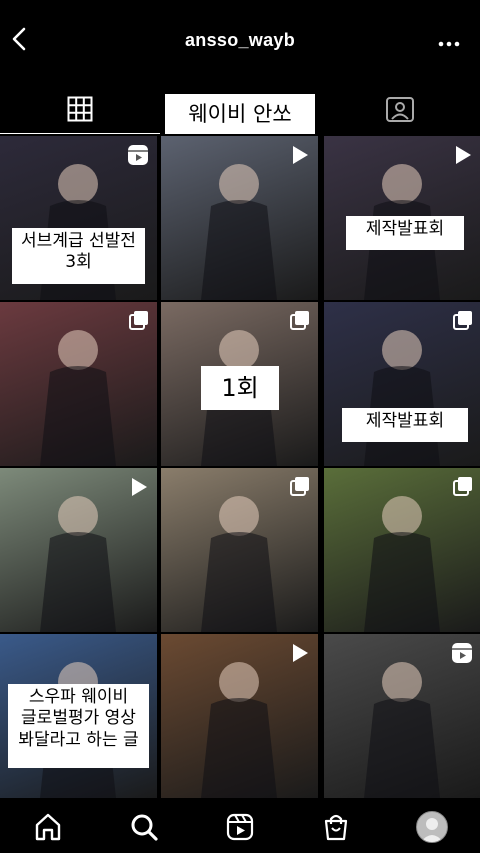 The image size is (480, 853). I want to click on profile-tabs: 웨이비 안쏘, so click(240, 109).